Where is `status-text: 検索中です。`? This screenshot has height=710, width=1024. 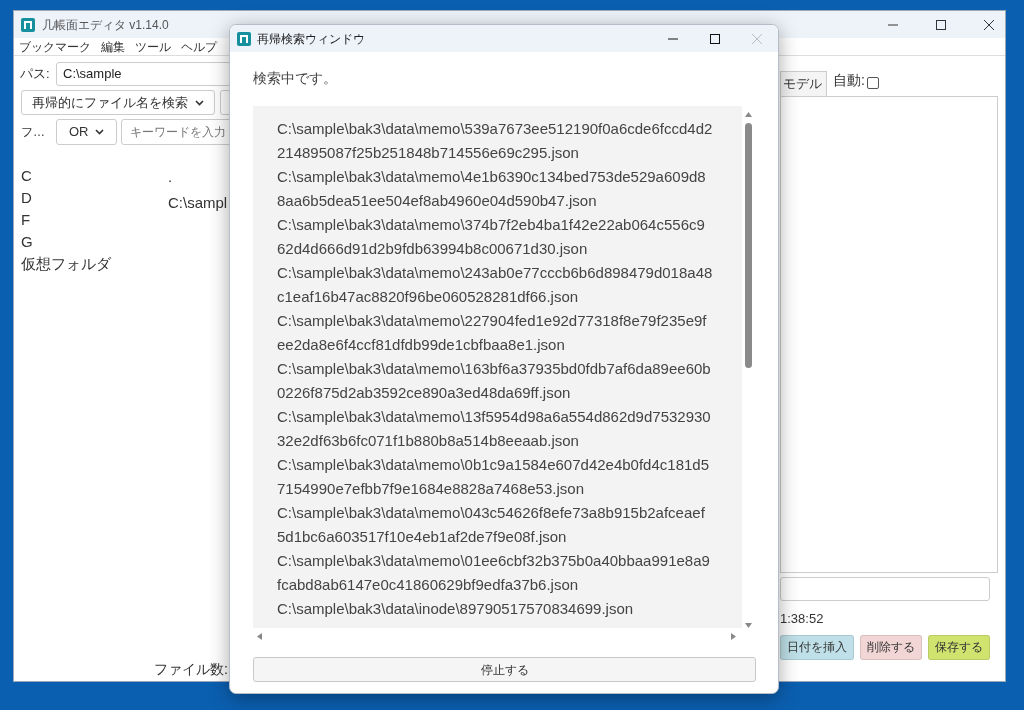 status-text: 検索中です。 is located at coordinates (295, 78).